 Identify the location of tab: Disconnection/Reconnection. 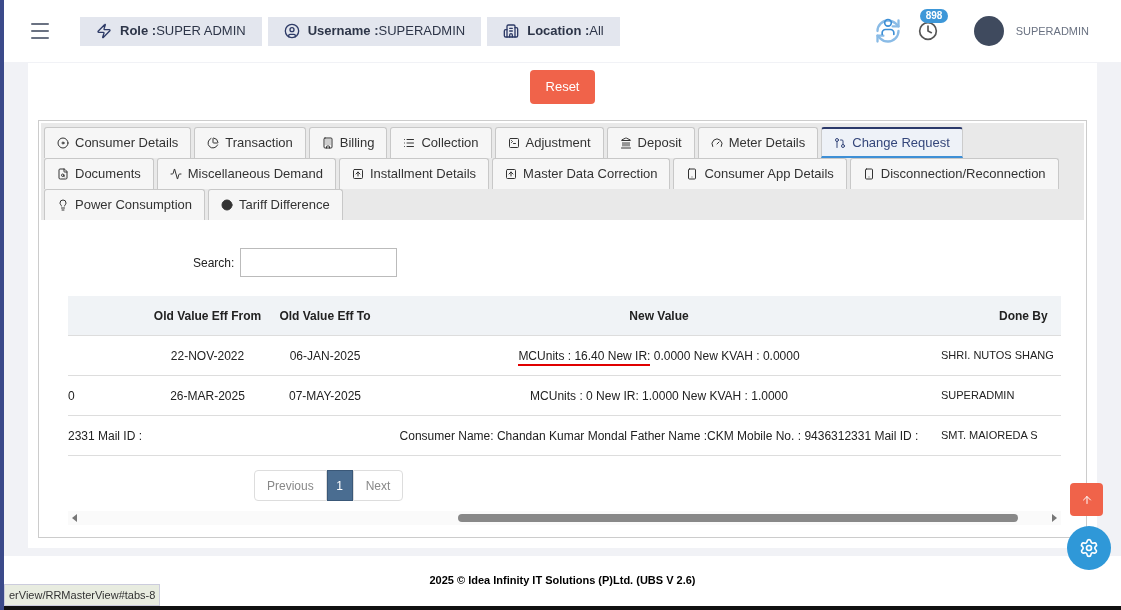
(954, 173).